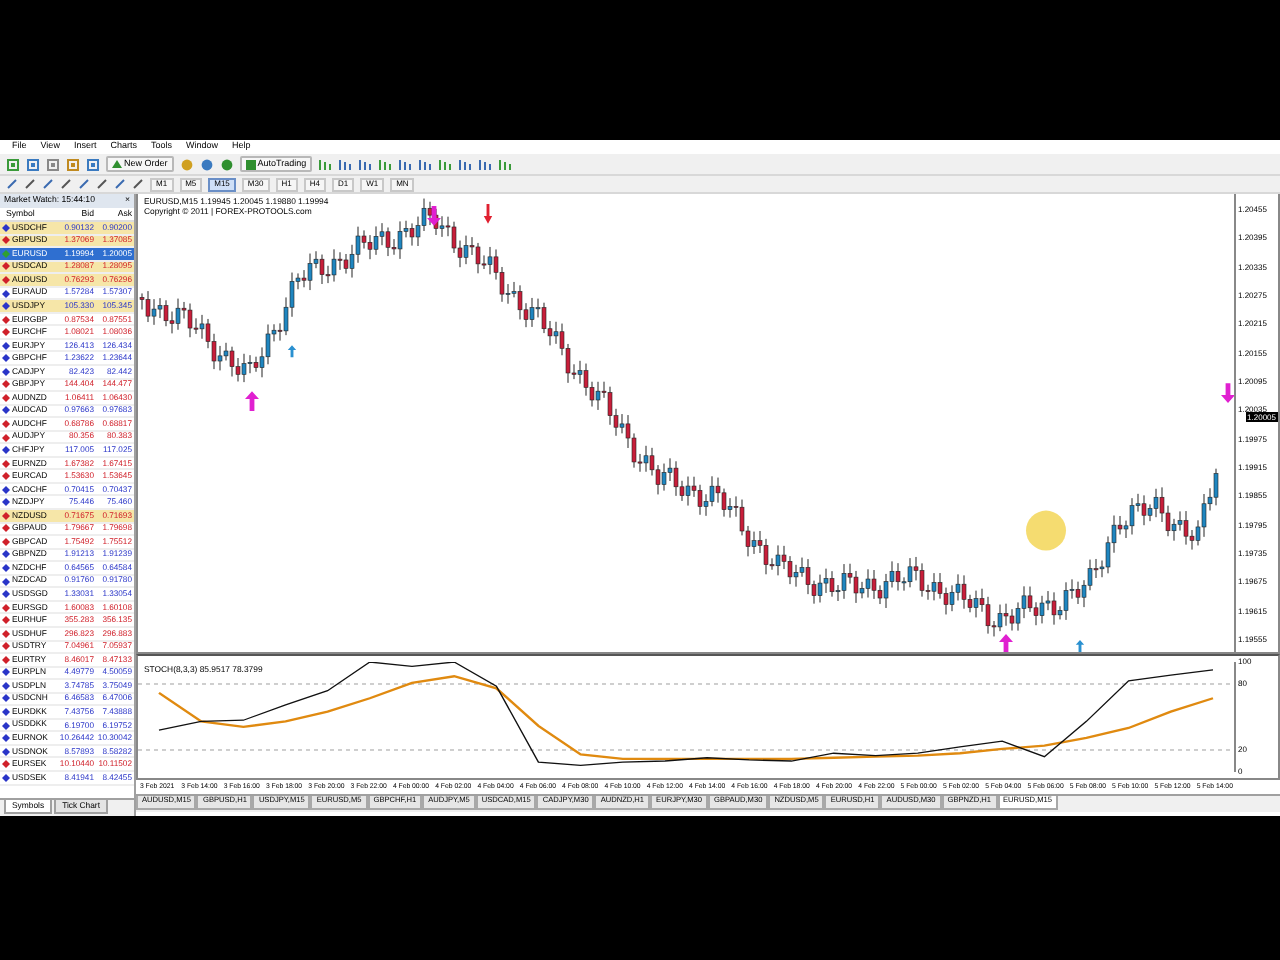 The height and width of the screenshot is (960, 1280). Describe the element at coordinates (1046, 530) in the screenshot. I see `cursor-highlight-icon` at that location.